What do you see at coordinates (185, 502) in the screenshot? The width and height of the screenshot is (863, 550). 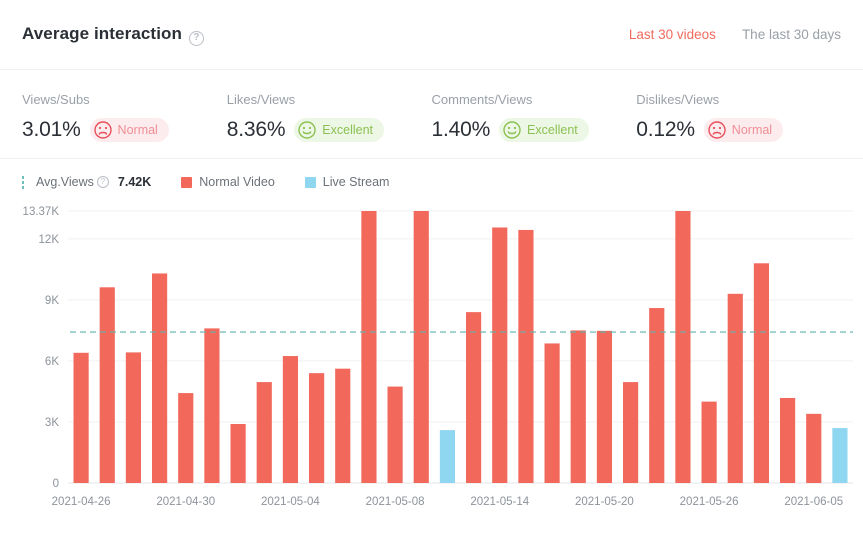 I see `x-axis-tick-label: 2021-04-30` at bounding box center [185, 502].